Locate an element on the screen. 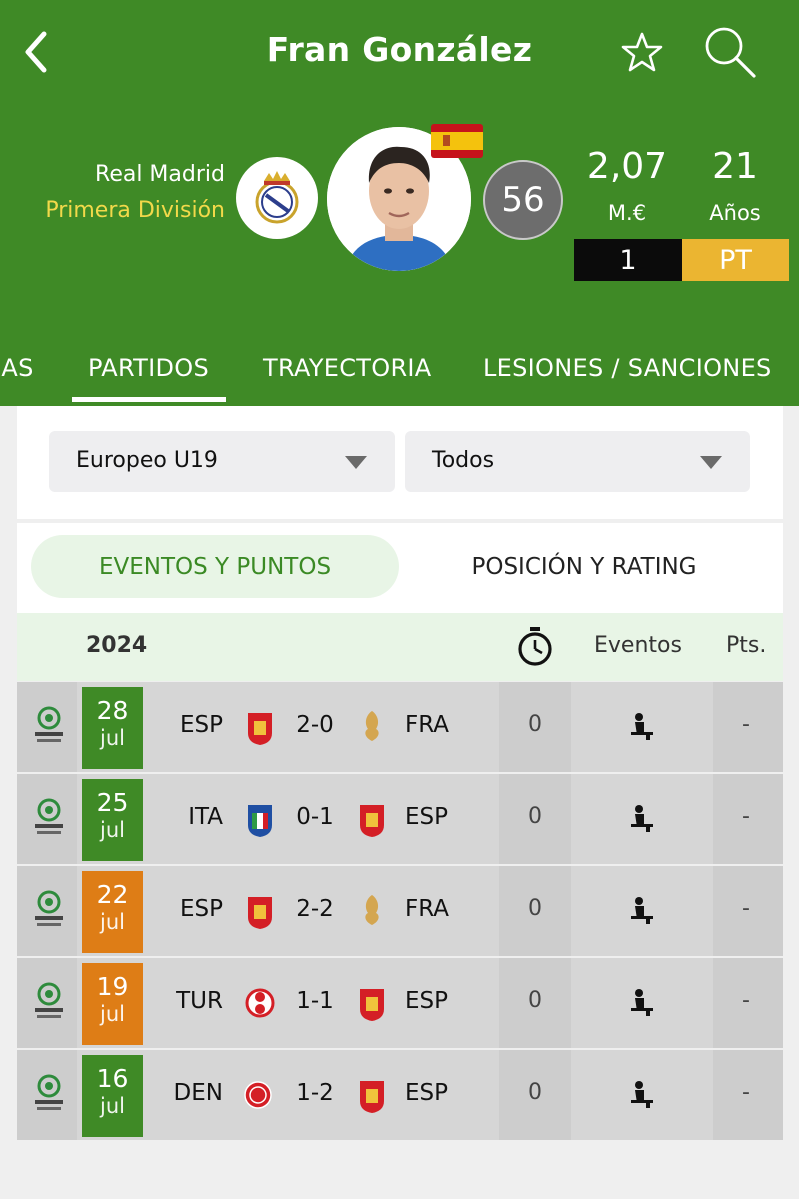  competition-select-value: Europeo U19 is located at coordinates (147, 460).